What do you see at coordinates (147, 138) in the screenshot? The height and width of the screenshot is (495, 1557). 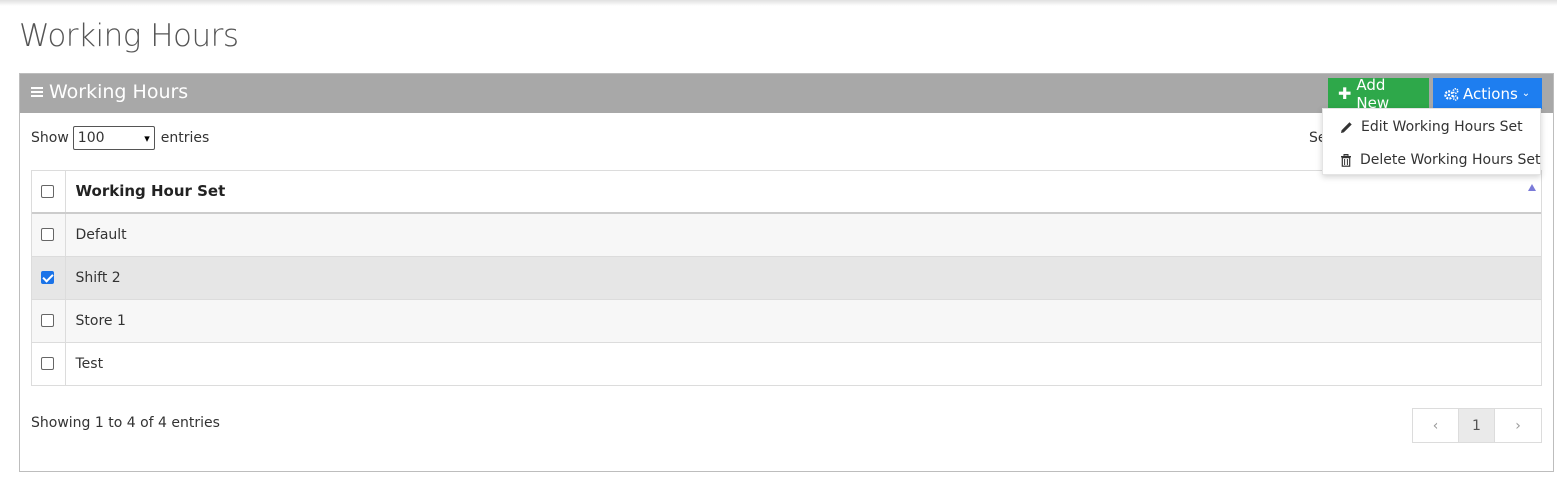 I see `select-caret-icon: ▾` at bounding box center [147, 138].